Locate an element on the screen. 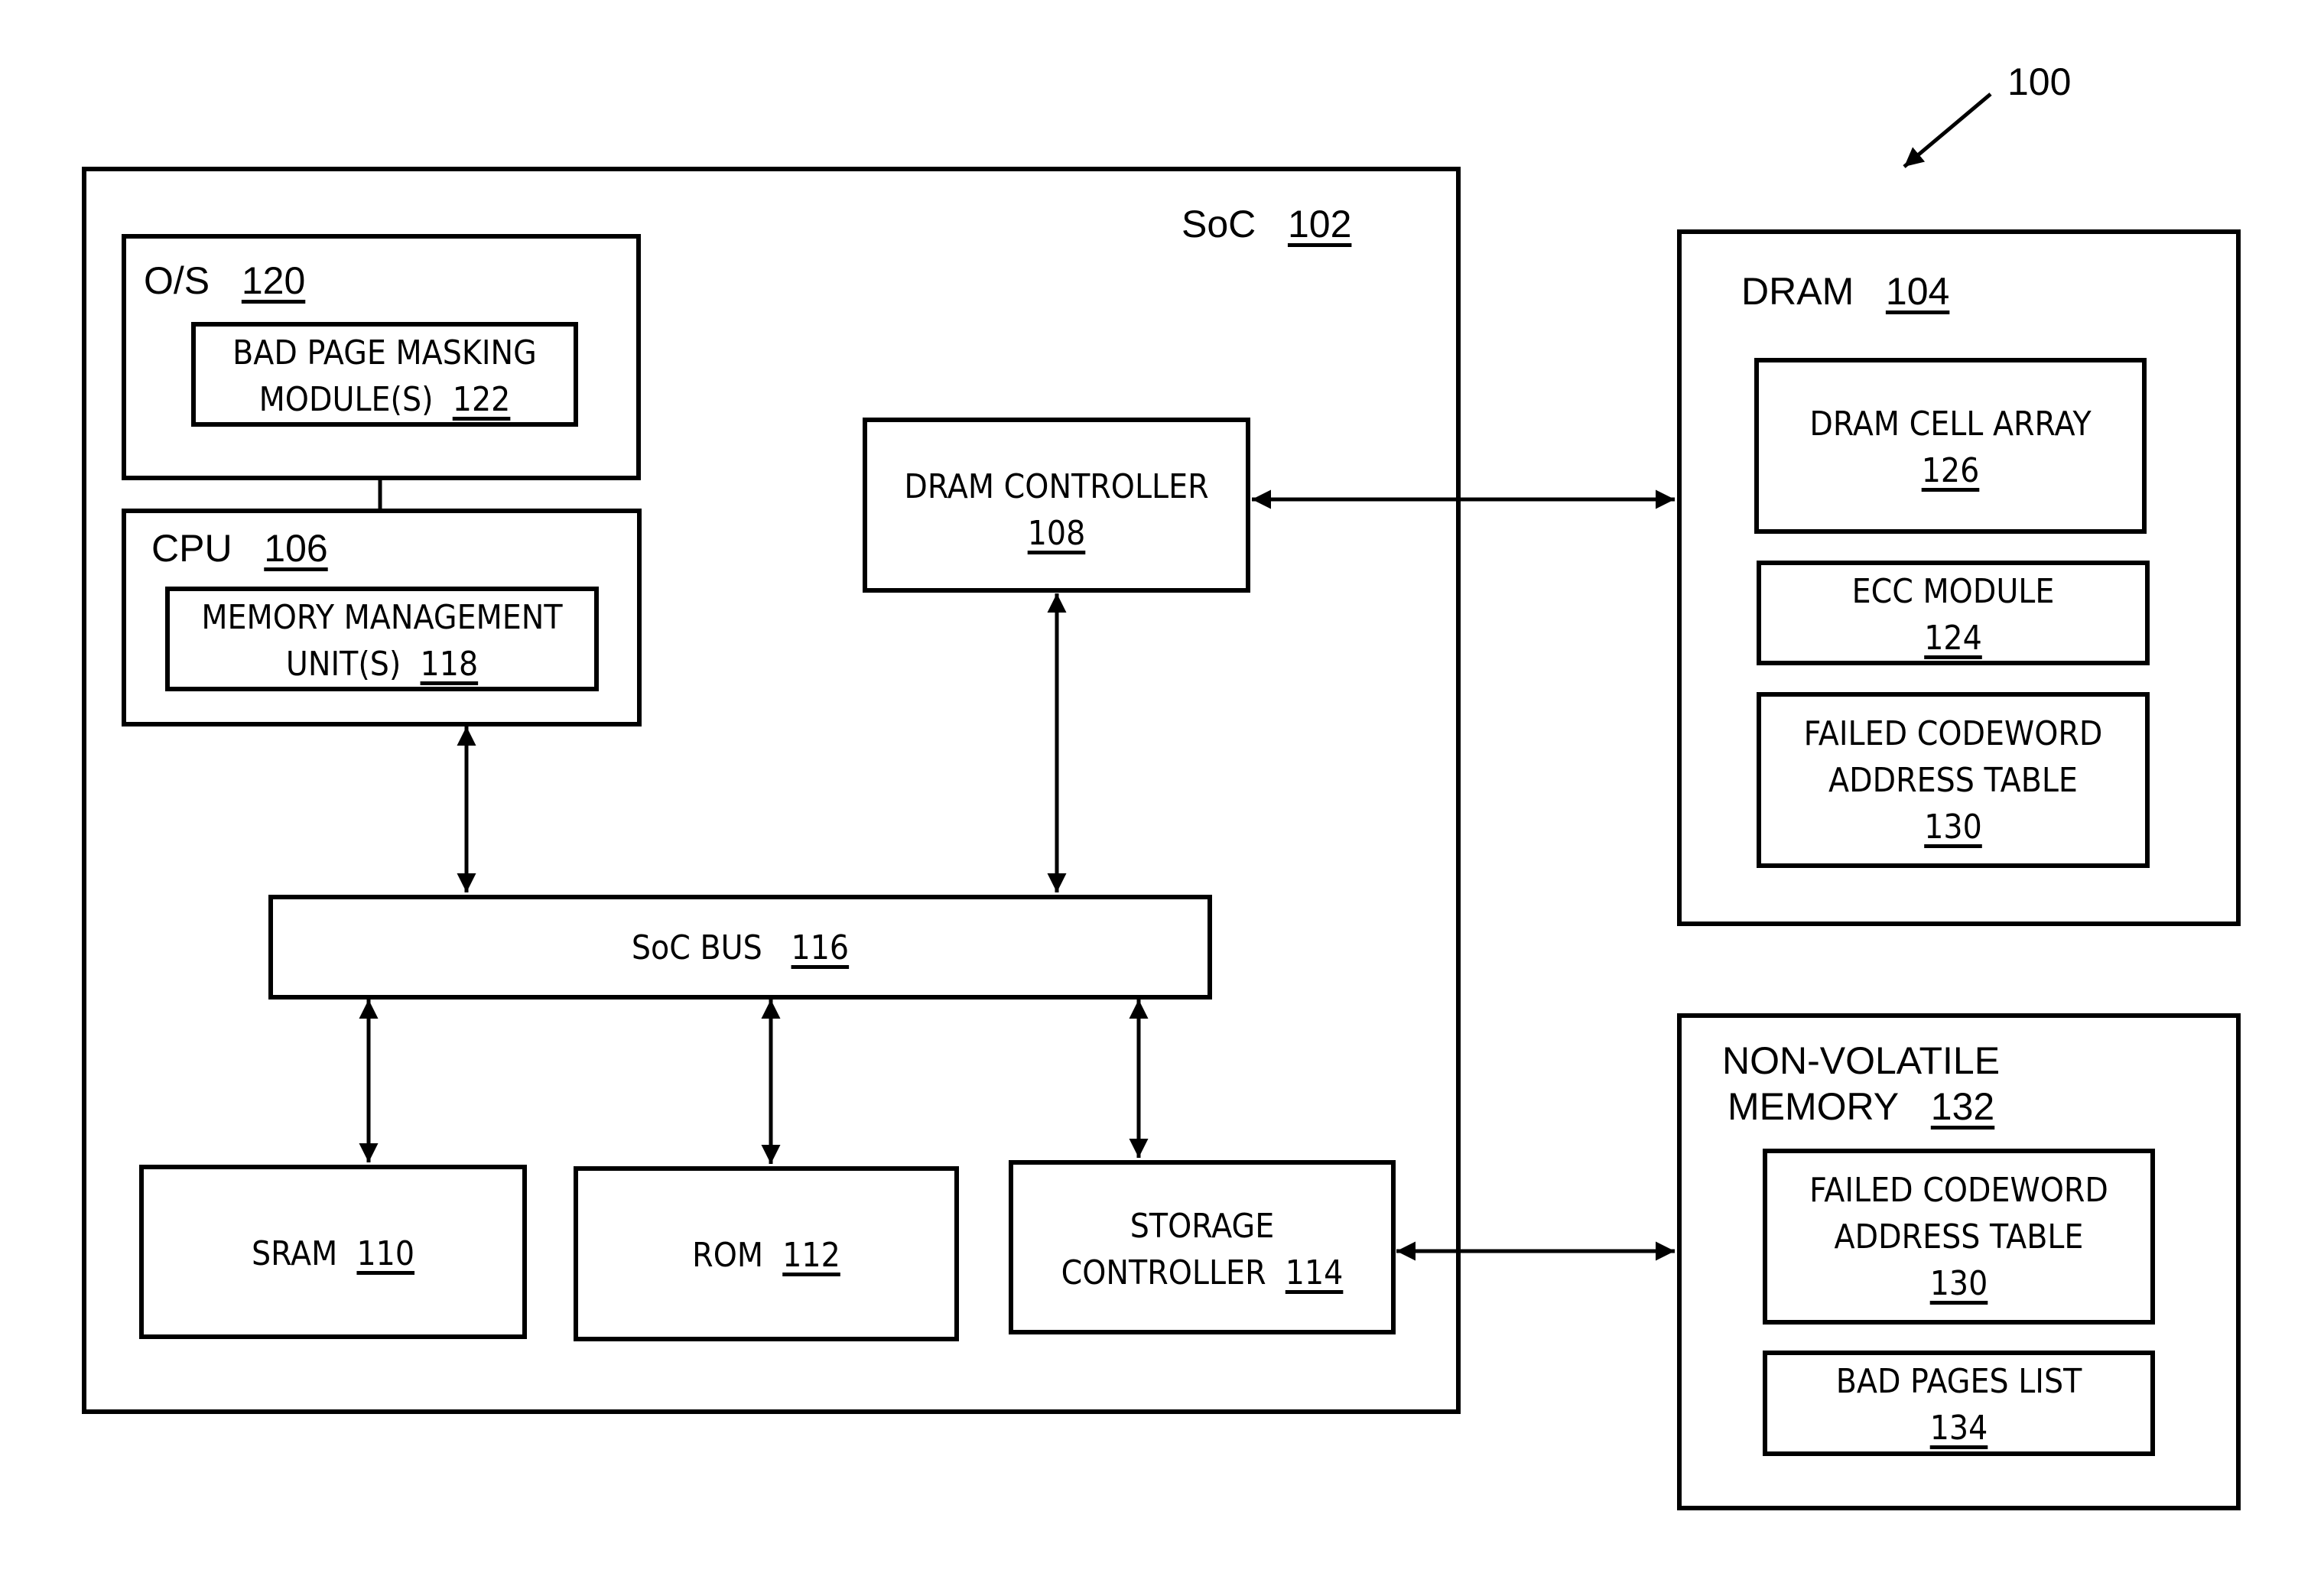 The height and width of the screenshot is (1596, 2324). fcat-nvm-line2: ADDRESS TABLE is located at coordinates (1959, 1236).